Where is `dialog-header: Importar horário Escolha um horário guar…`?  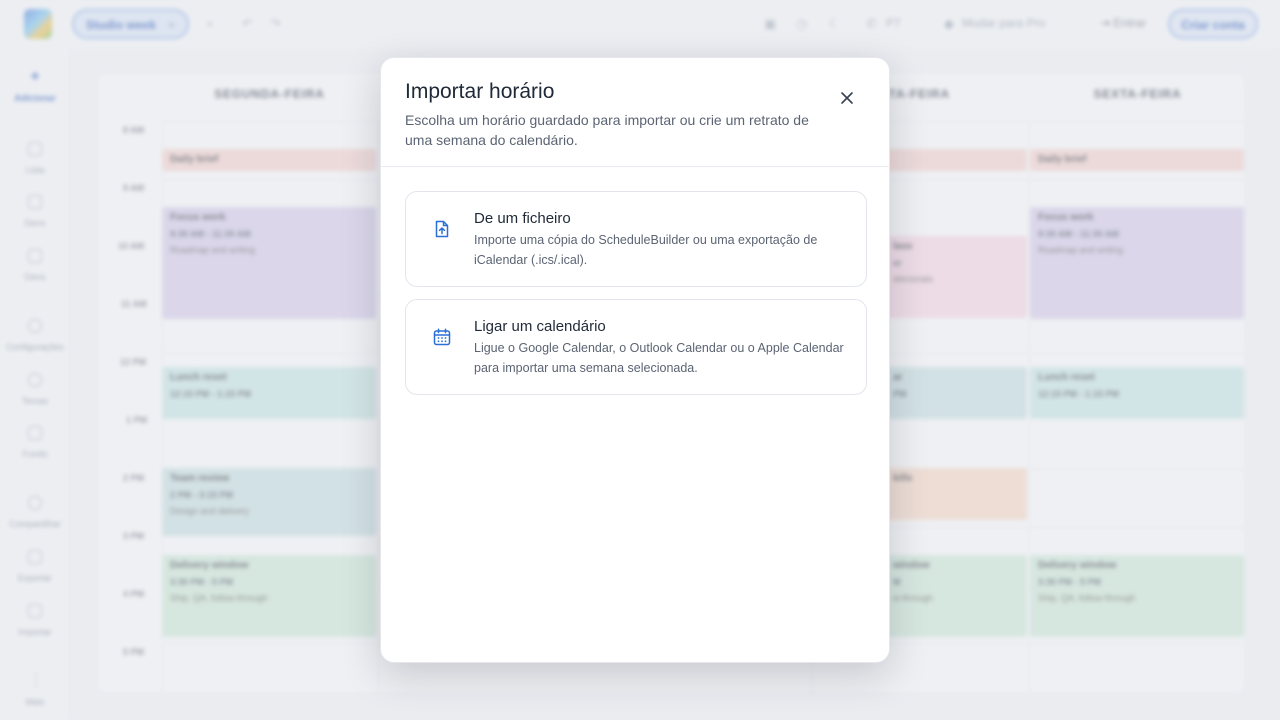 dialog-header: Importar horário Escolha um horário guar… is located at coordinates (635, 112).